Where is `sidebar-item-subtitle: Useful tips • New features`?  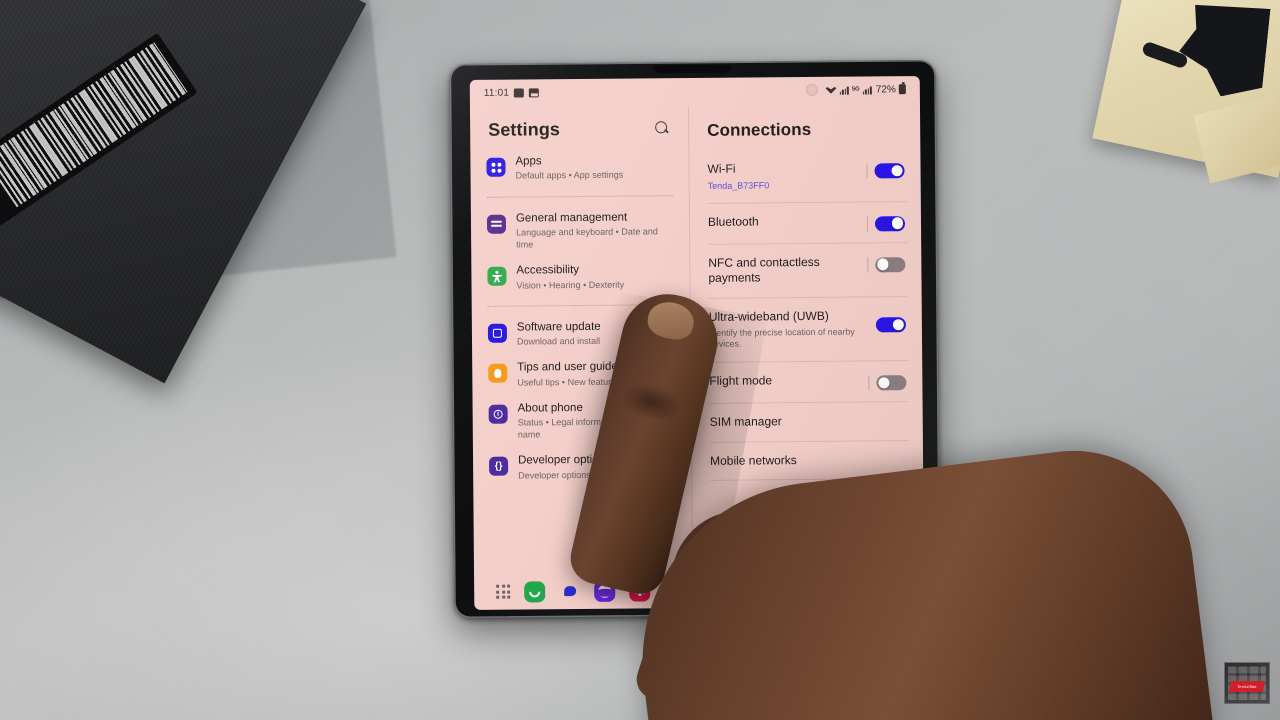 sidebar-item-subtitle: Useful tips • New features is located at coordinates (569, 382).